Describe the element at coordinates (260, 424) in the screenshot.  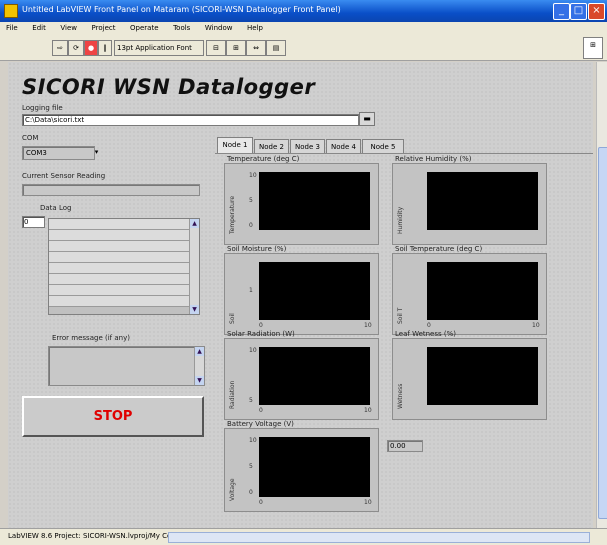
I see `chart-title: Battery Voltage (V)` at that location.